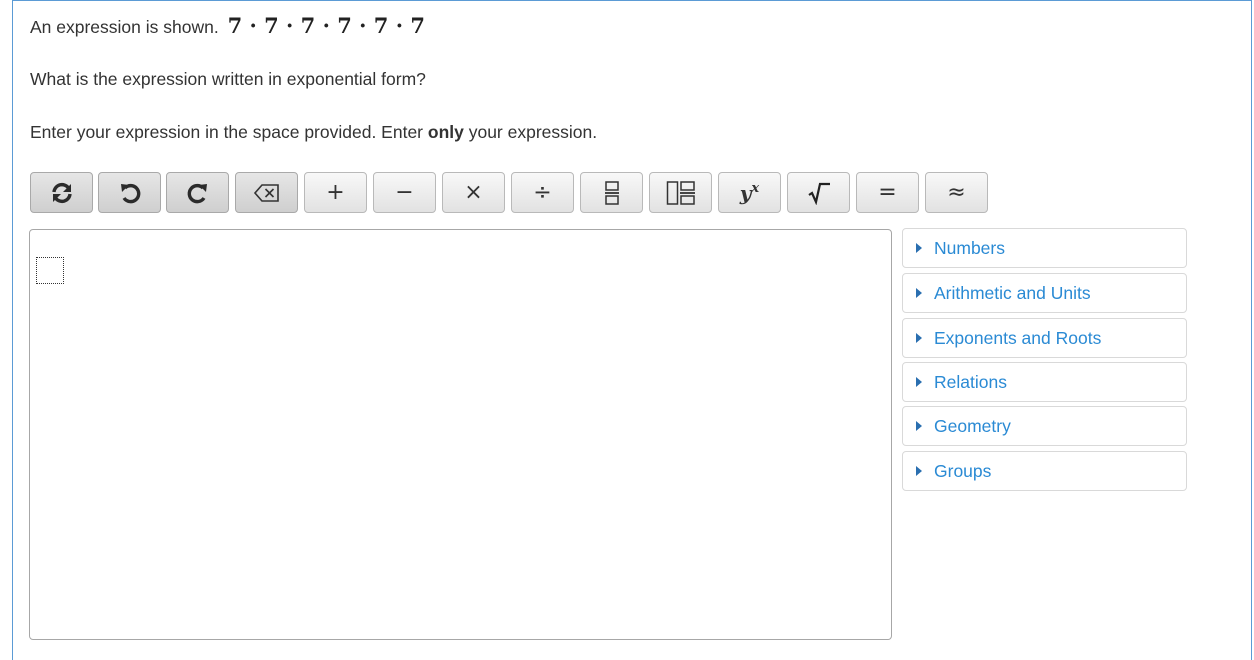 The width and height of the screenshot is (1254, 660). I want to click on palette-item-label: Relations, so click(970, 381).